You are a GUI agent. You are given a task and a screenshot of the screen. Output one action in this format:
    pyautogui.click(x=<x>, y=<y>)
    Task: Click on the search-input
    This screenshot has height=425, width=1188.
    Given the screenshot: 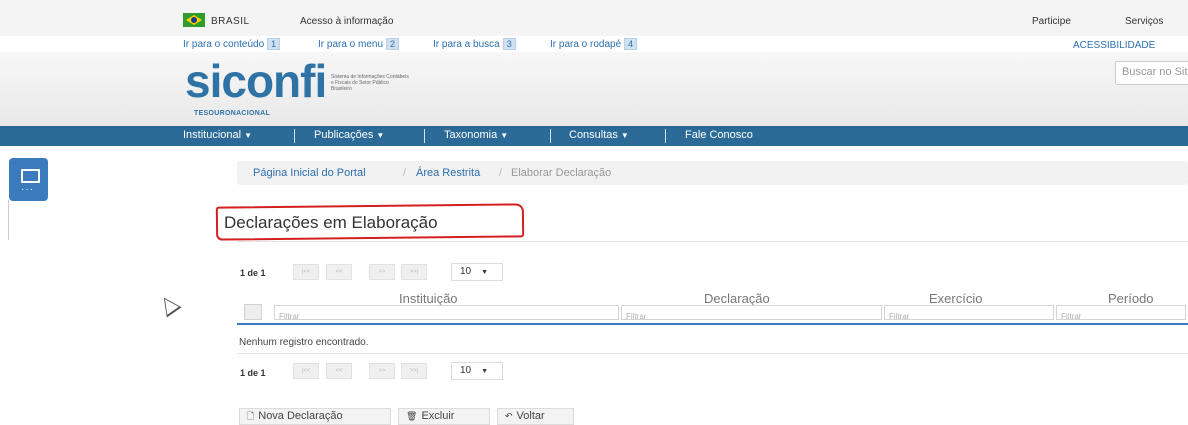 What is the action you would take?
    pyautogui.click(x=1152, y=72)
    